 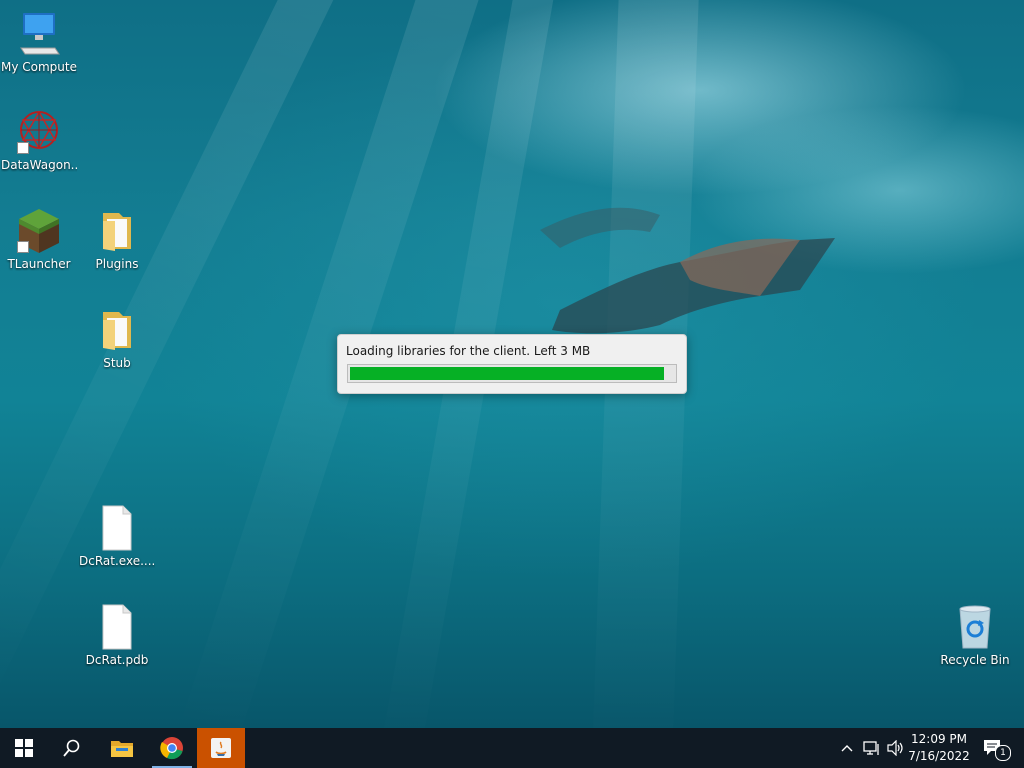 I want to click on show-hidden-icons-button, so click(x=847, y=748).